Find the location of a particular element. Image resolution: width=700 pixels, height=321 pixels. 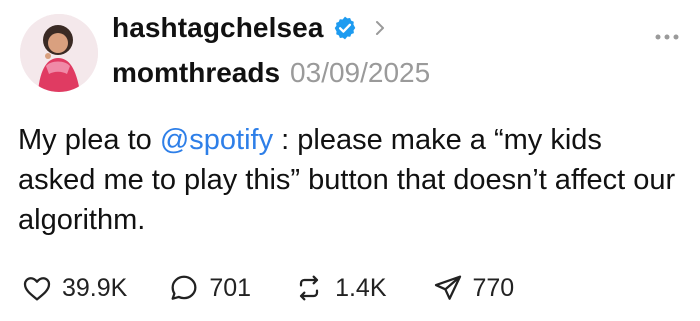

reply-button: 701 is located at coordinates (209, 288).